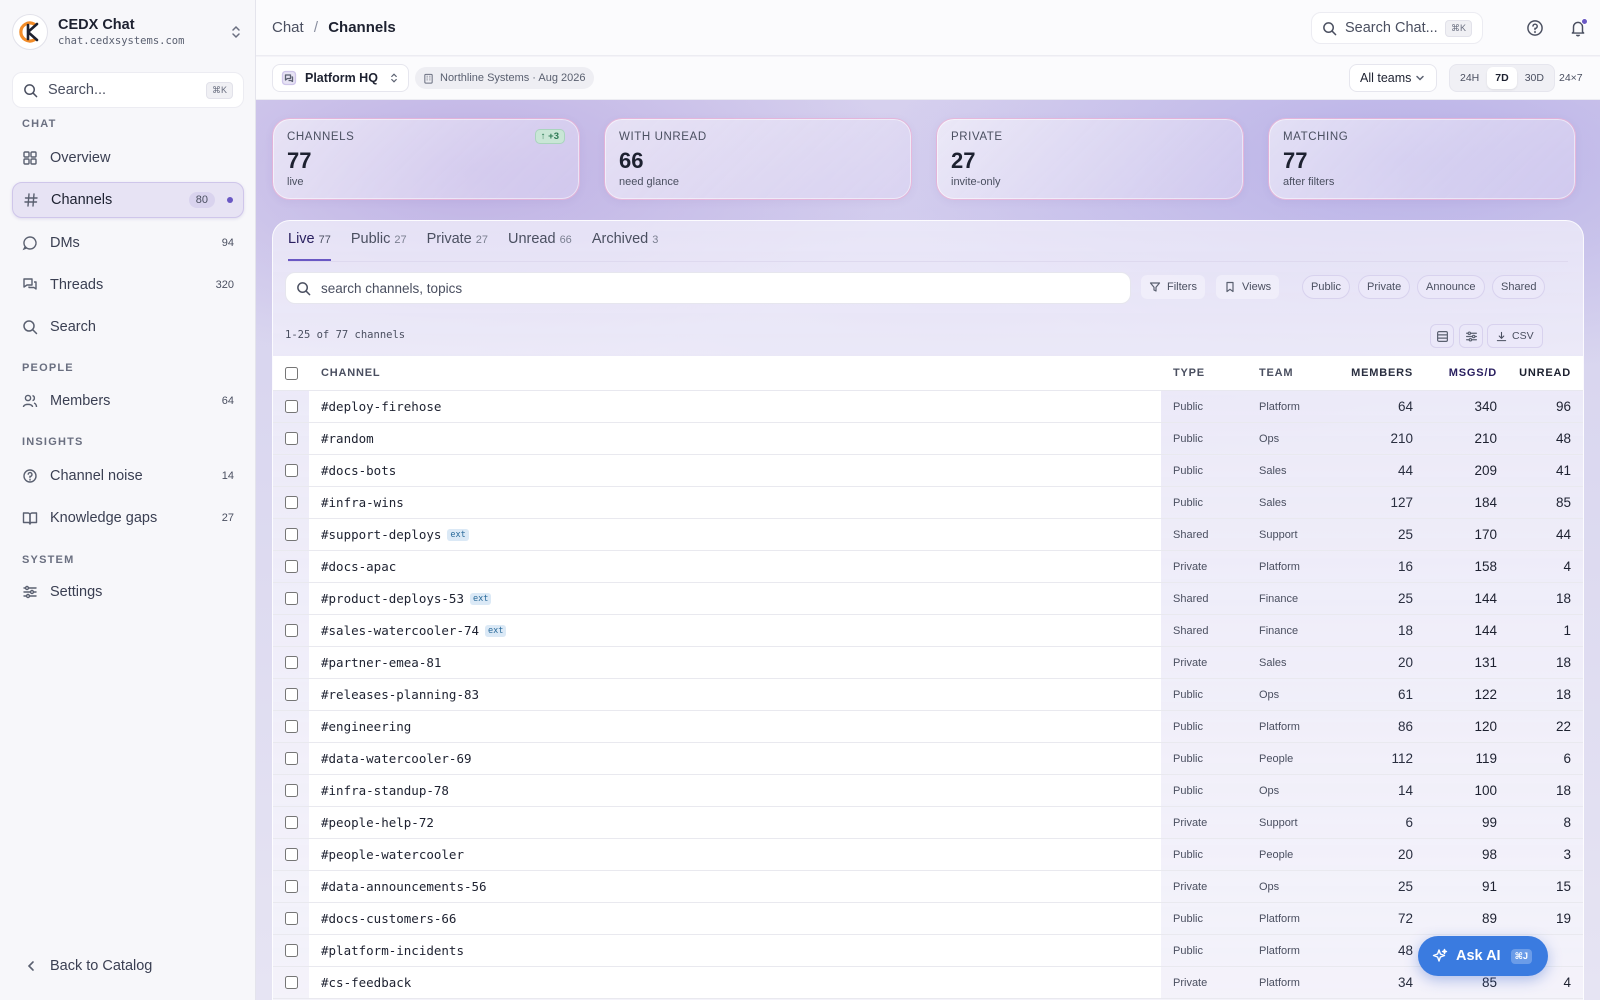  Describe the element at coordinates (1290, 373) in the screenshot. I see `column-header-team: TEAM` at that location.